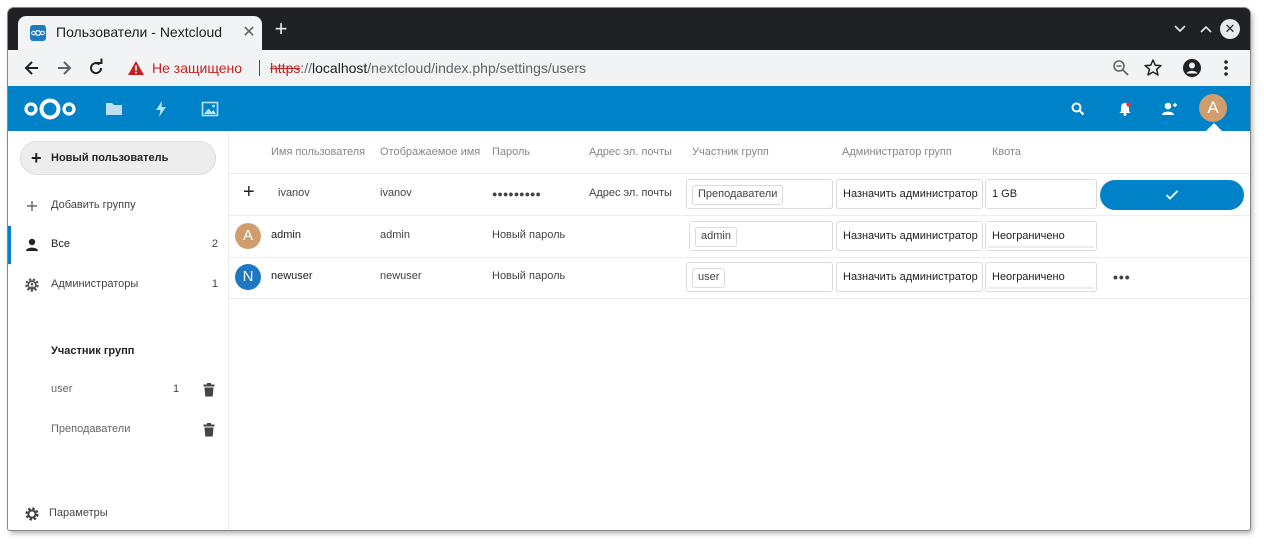 The height and width of the screenshot is (546, 1264). I want to click on group-chip: user, so click(709, 278).